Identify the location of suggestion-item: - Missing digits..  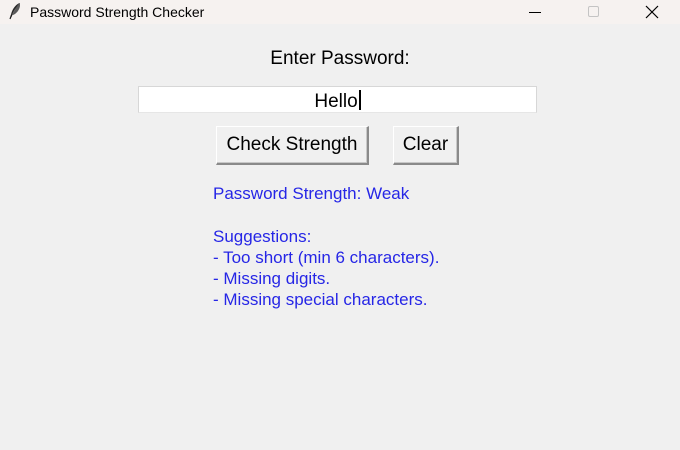
(272, 278).